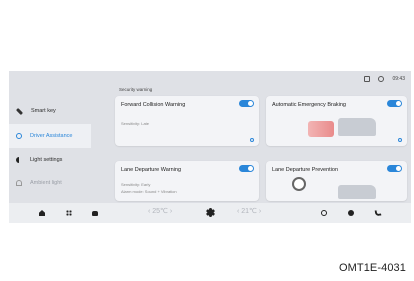  What do you see at coordinates (336, 121) in the screenshot?
I see `card-automatic-emergency-braking: Automatic Emergency Braking` at bounding box center [336, 121].